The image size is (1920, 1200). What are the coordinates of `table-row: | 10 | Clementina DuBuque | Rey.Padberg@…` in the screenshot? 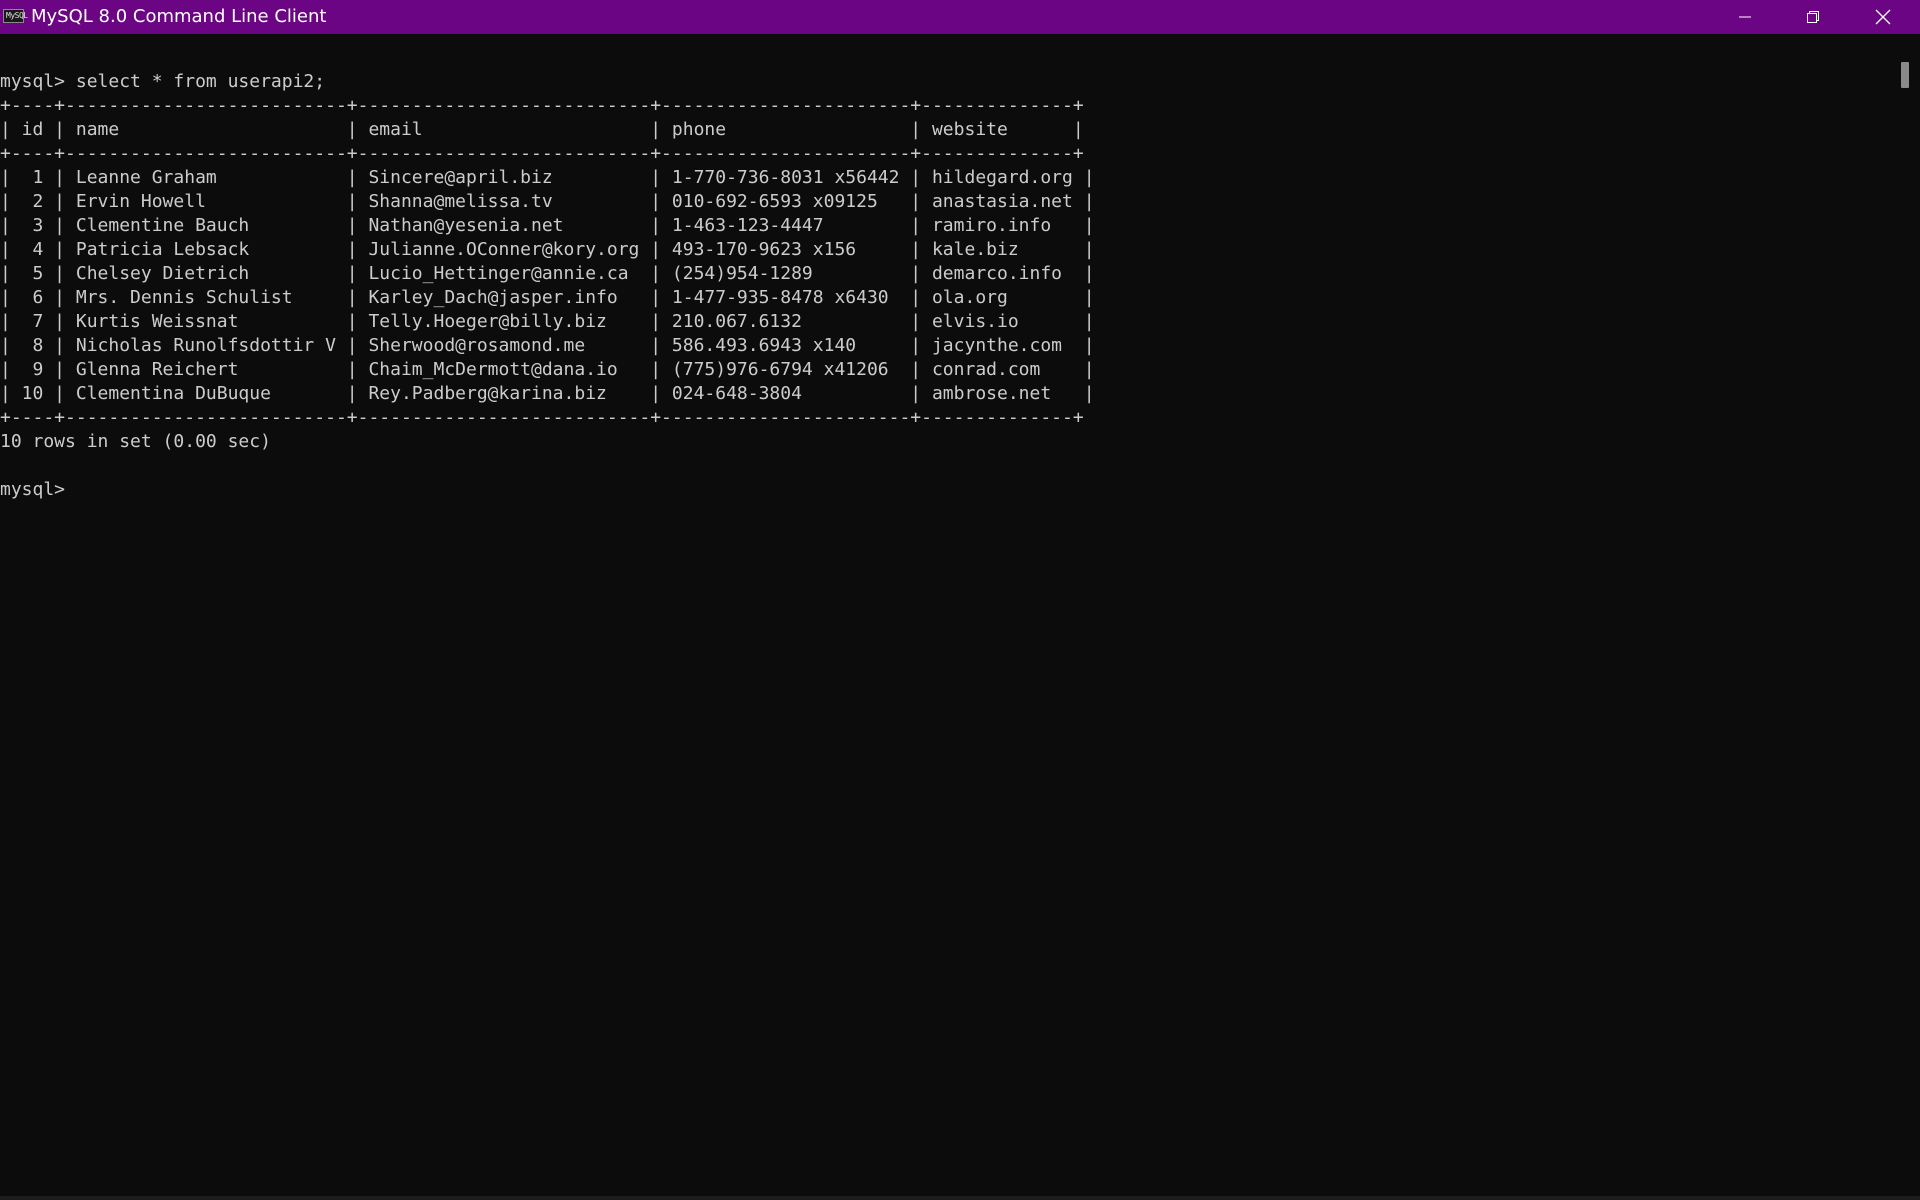 It's located at (547, 393).